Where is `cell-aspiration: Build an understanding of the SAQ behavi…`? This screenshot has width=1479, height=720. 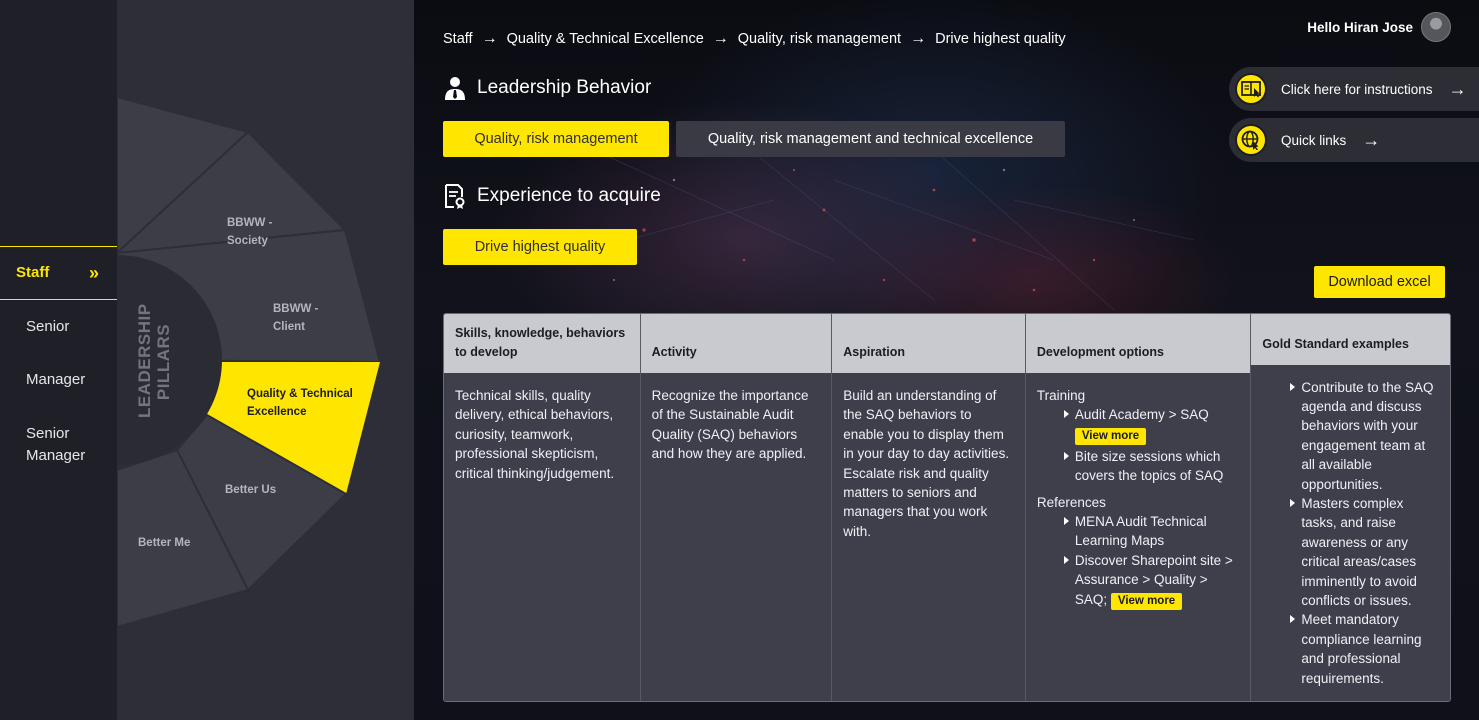
cell-aspiration: Build an understanding of the SAQ behavi… is located at coordinates (928, 537).